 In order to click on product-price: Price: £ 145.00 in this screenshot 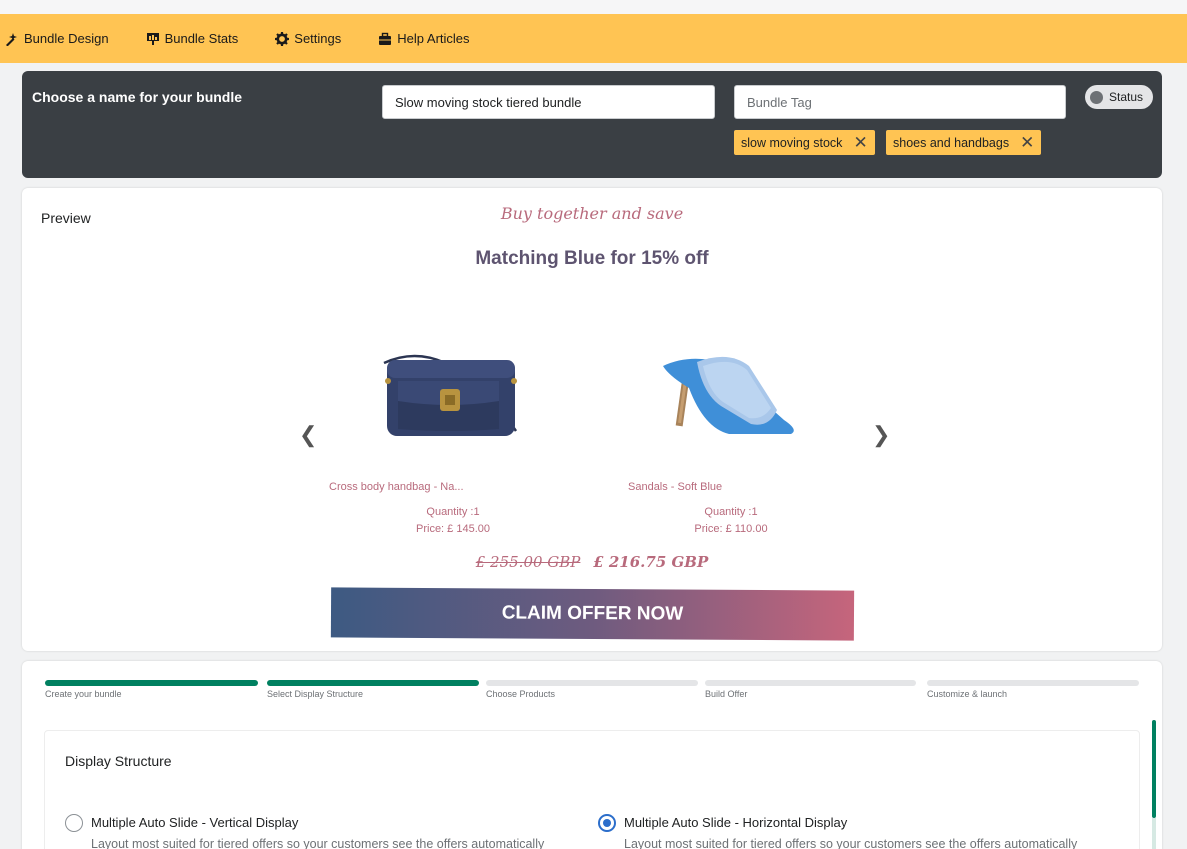, I will do `click(453, 529)`.